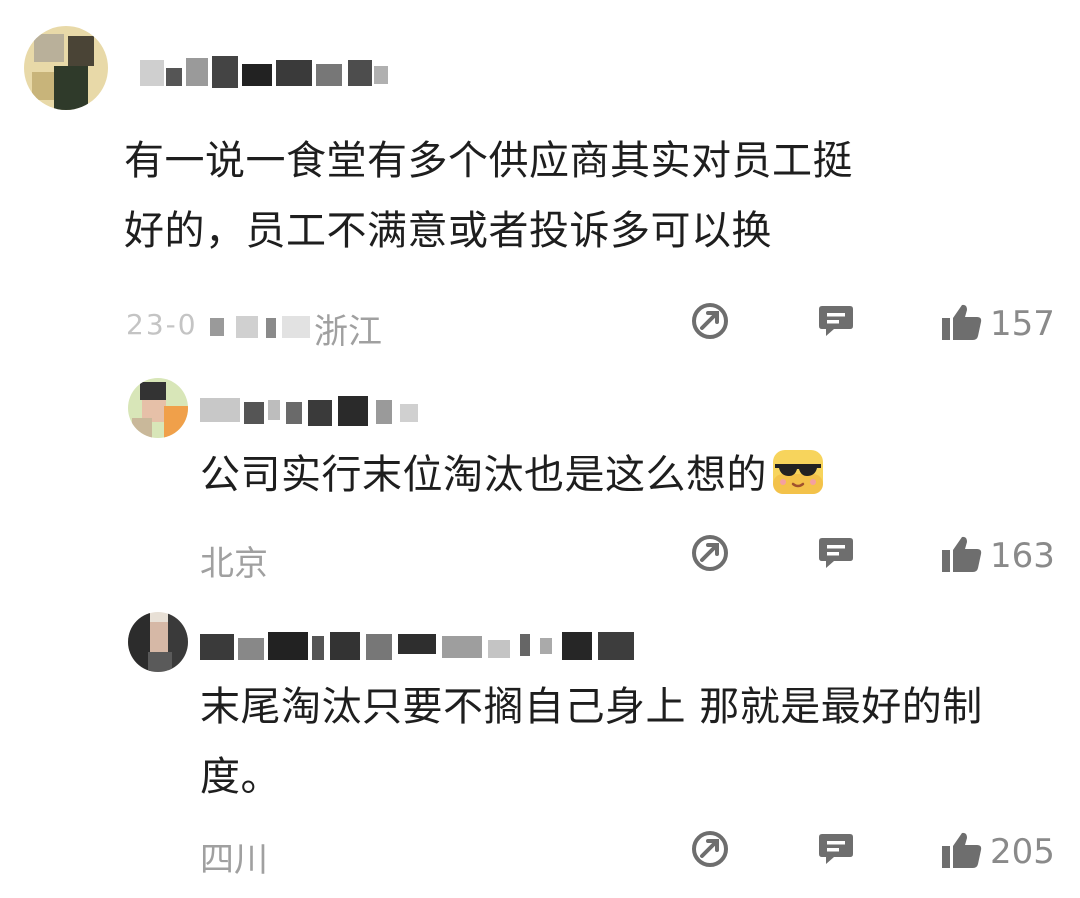 Image resolution: width=1080 pixels, height=898 pixels. I want to click on like-count: 163, so click(1022, 556).